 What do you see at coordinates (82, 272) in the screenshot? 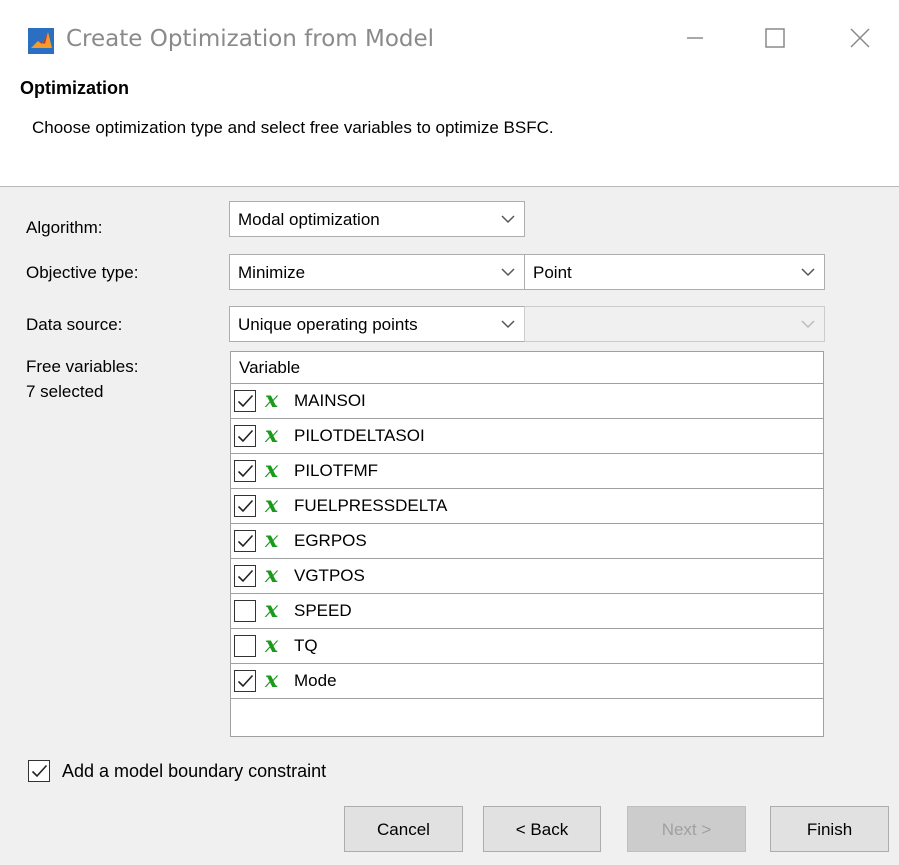
I see `objective-type-label: Objective type:` at bounding box center [82, 272].